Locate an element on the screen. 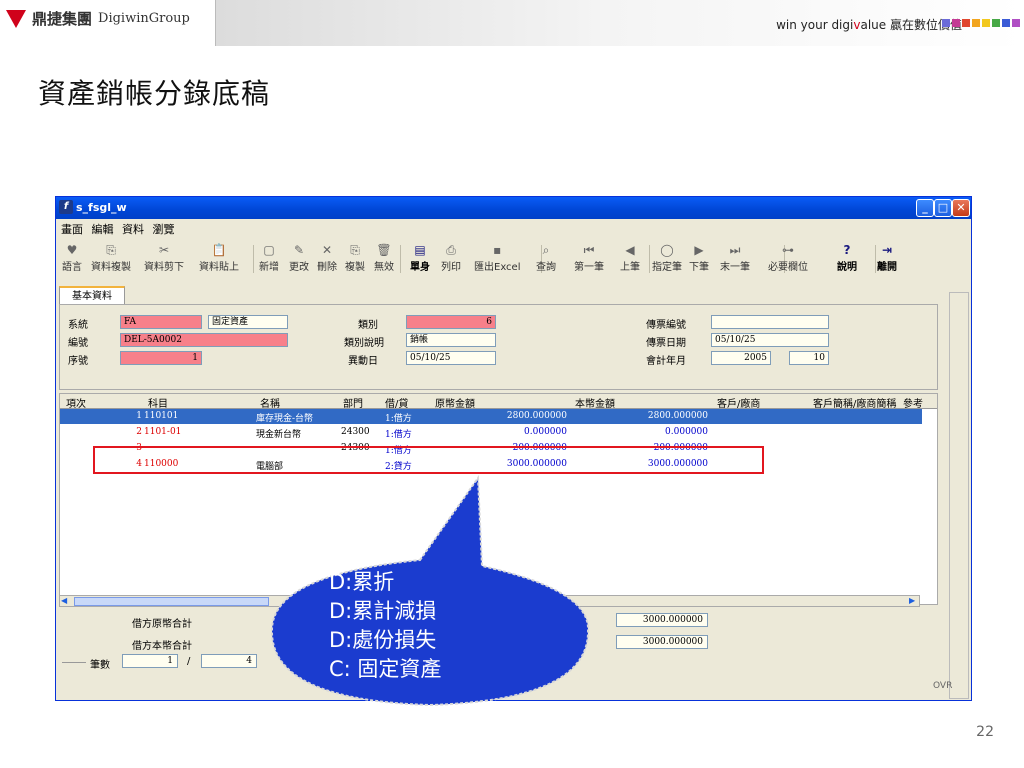 The image size is (1024, 768). callout-bubble is located at coordinates (430, 591).